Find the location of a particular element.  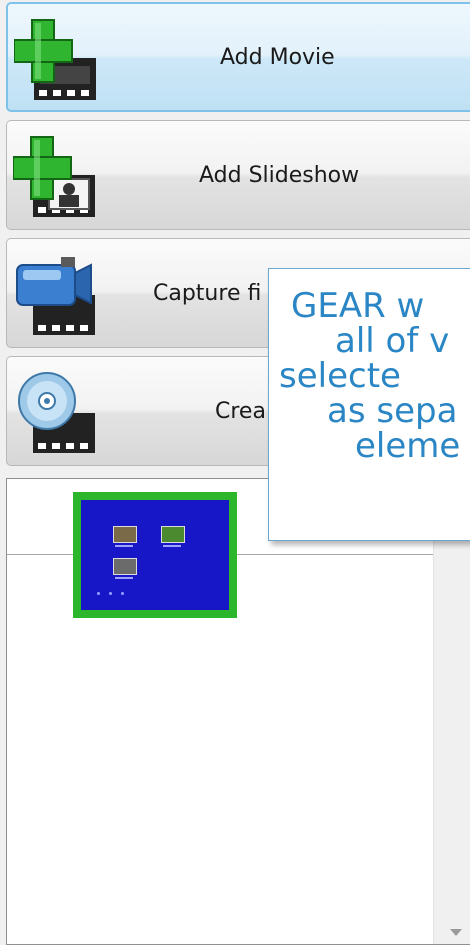

add-slideshow-label: Add Slideshow is located at coordinates (279, 175).